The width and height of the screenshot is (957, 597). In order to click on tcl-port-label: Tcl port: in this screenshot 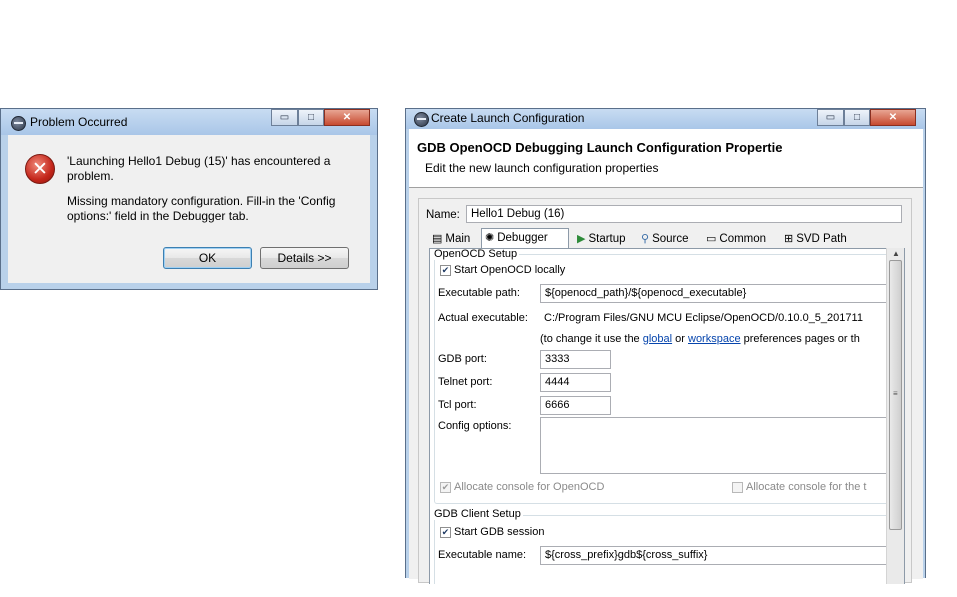, I will do `click(457, 405)`.